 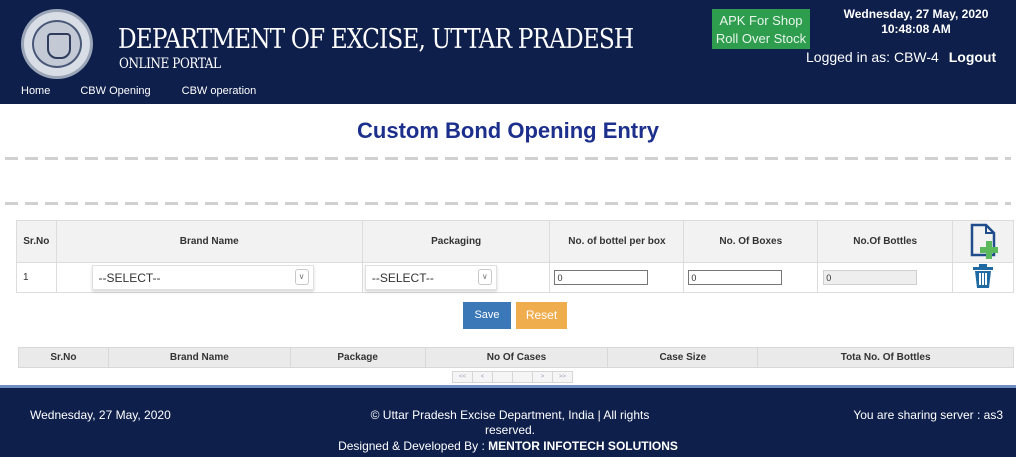 I want to click on list-col-srno: Sr.No, so click(x=63, y=357).